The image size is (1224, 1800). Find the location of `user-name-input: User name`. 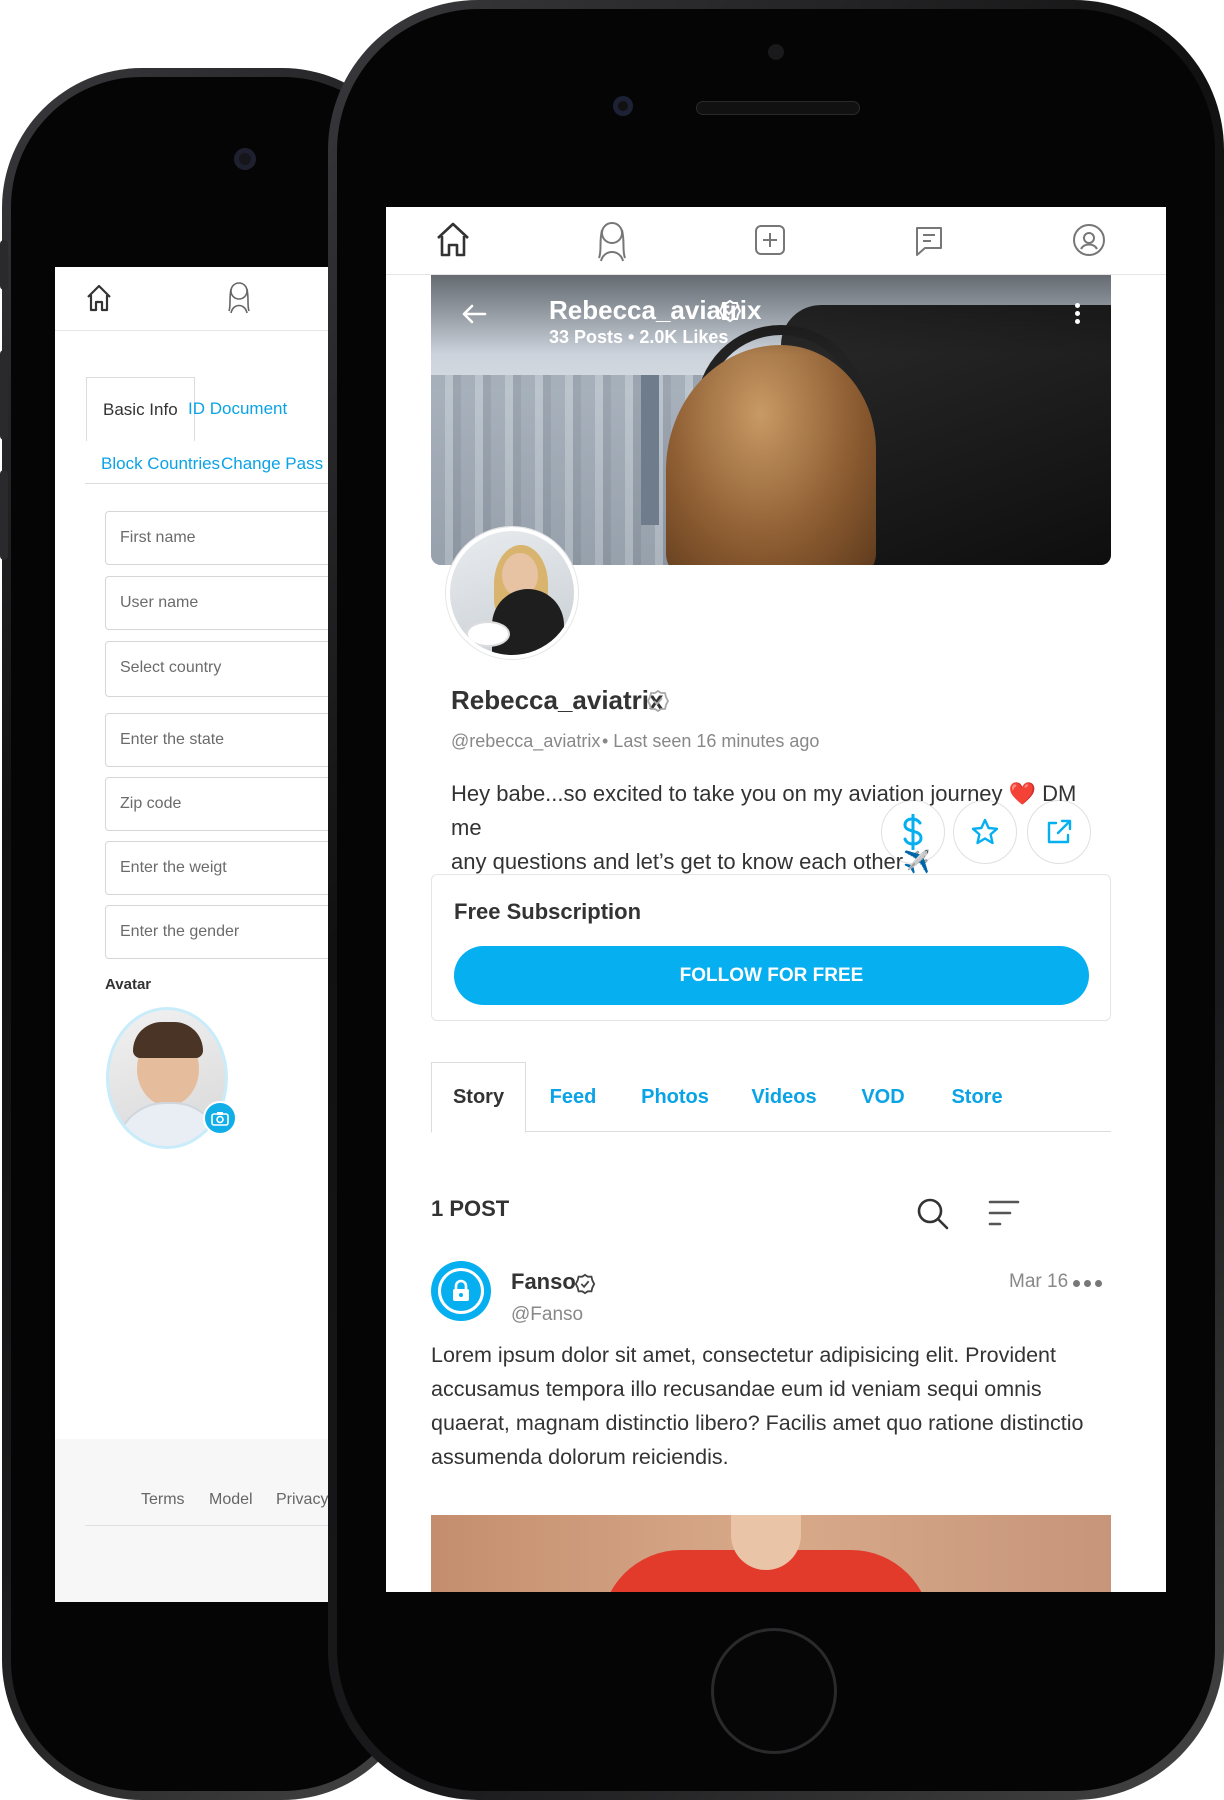

user-name-input: User name is located at coordinates (219, 603).